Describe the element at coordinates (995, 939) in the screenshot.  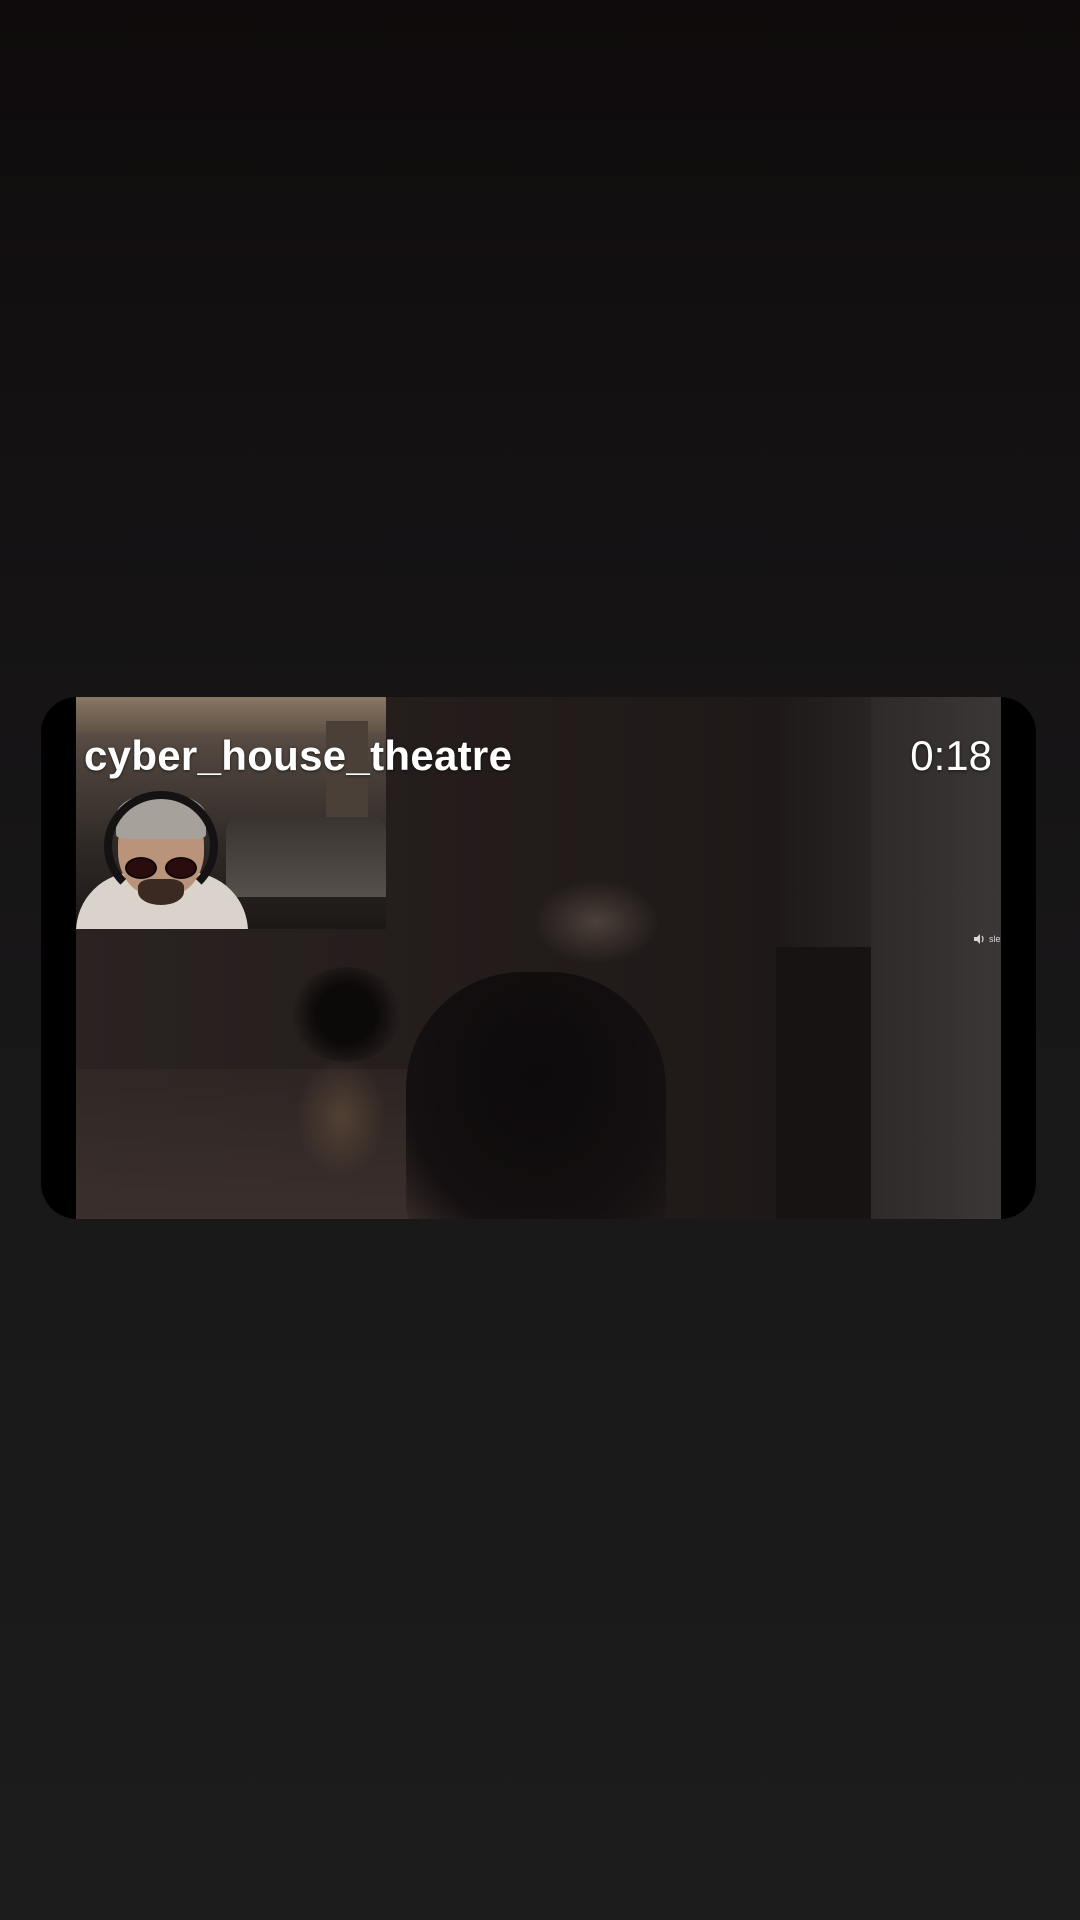
I see `volume-hint-label: sle` at that location.